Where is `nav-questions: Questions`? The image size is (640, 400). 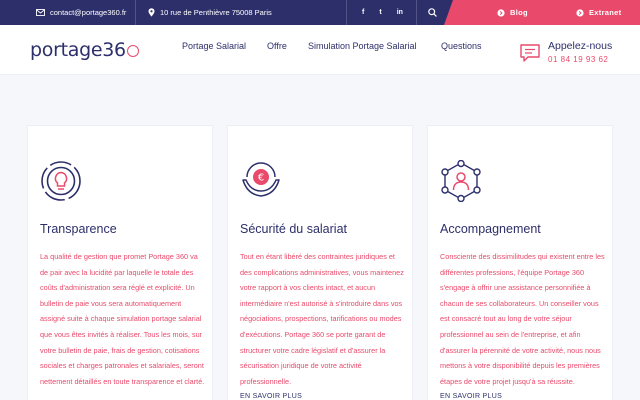 nav-questions: Questions is located at coordinates (461, 46).